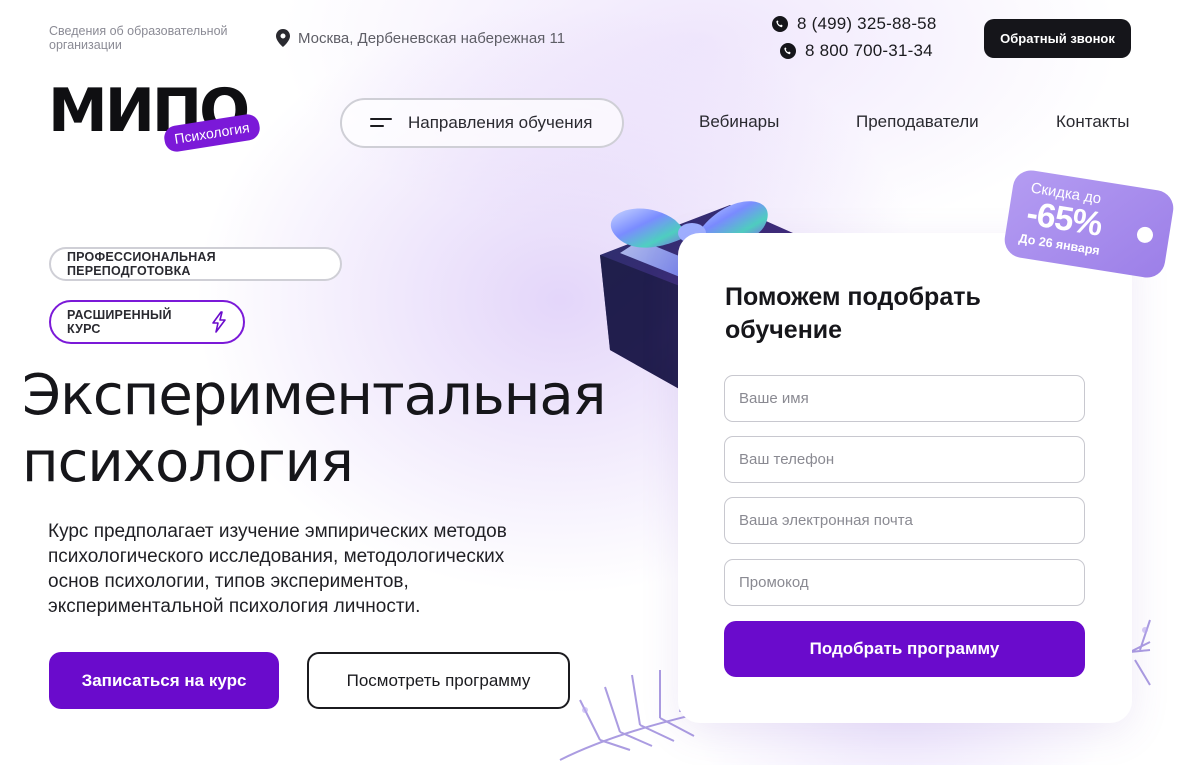  Describe the element at coordinates (1057, 38) in the screenshot. I see `callback-button: Обратный звонок` at that location.